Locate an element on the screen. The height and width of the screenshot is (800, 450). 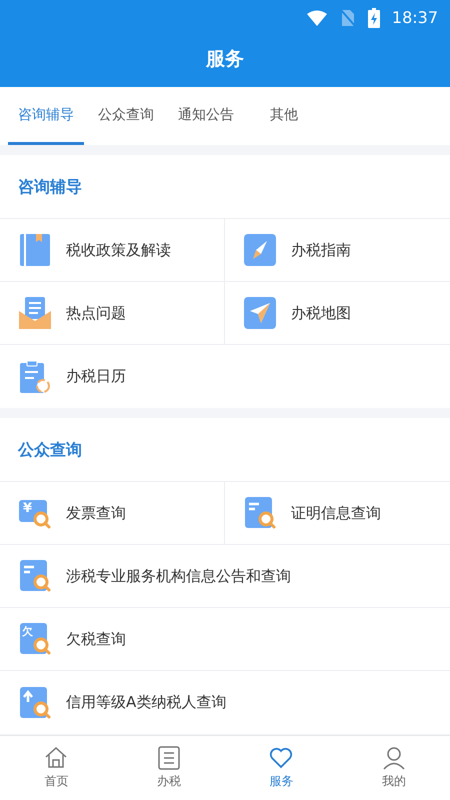
no-sim-icon is located at coordinates (348, 17).